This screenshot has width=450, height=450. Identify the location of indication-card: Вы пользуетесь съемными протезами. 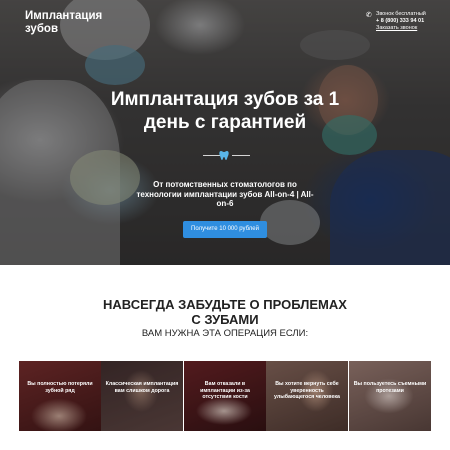
(390, 396).